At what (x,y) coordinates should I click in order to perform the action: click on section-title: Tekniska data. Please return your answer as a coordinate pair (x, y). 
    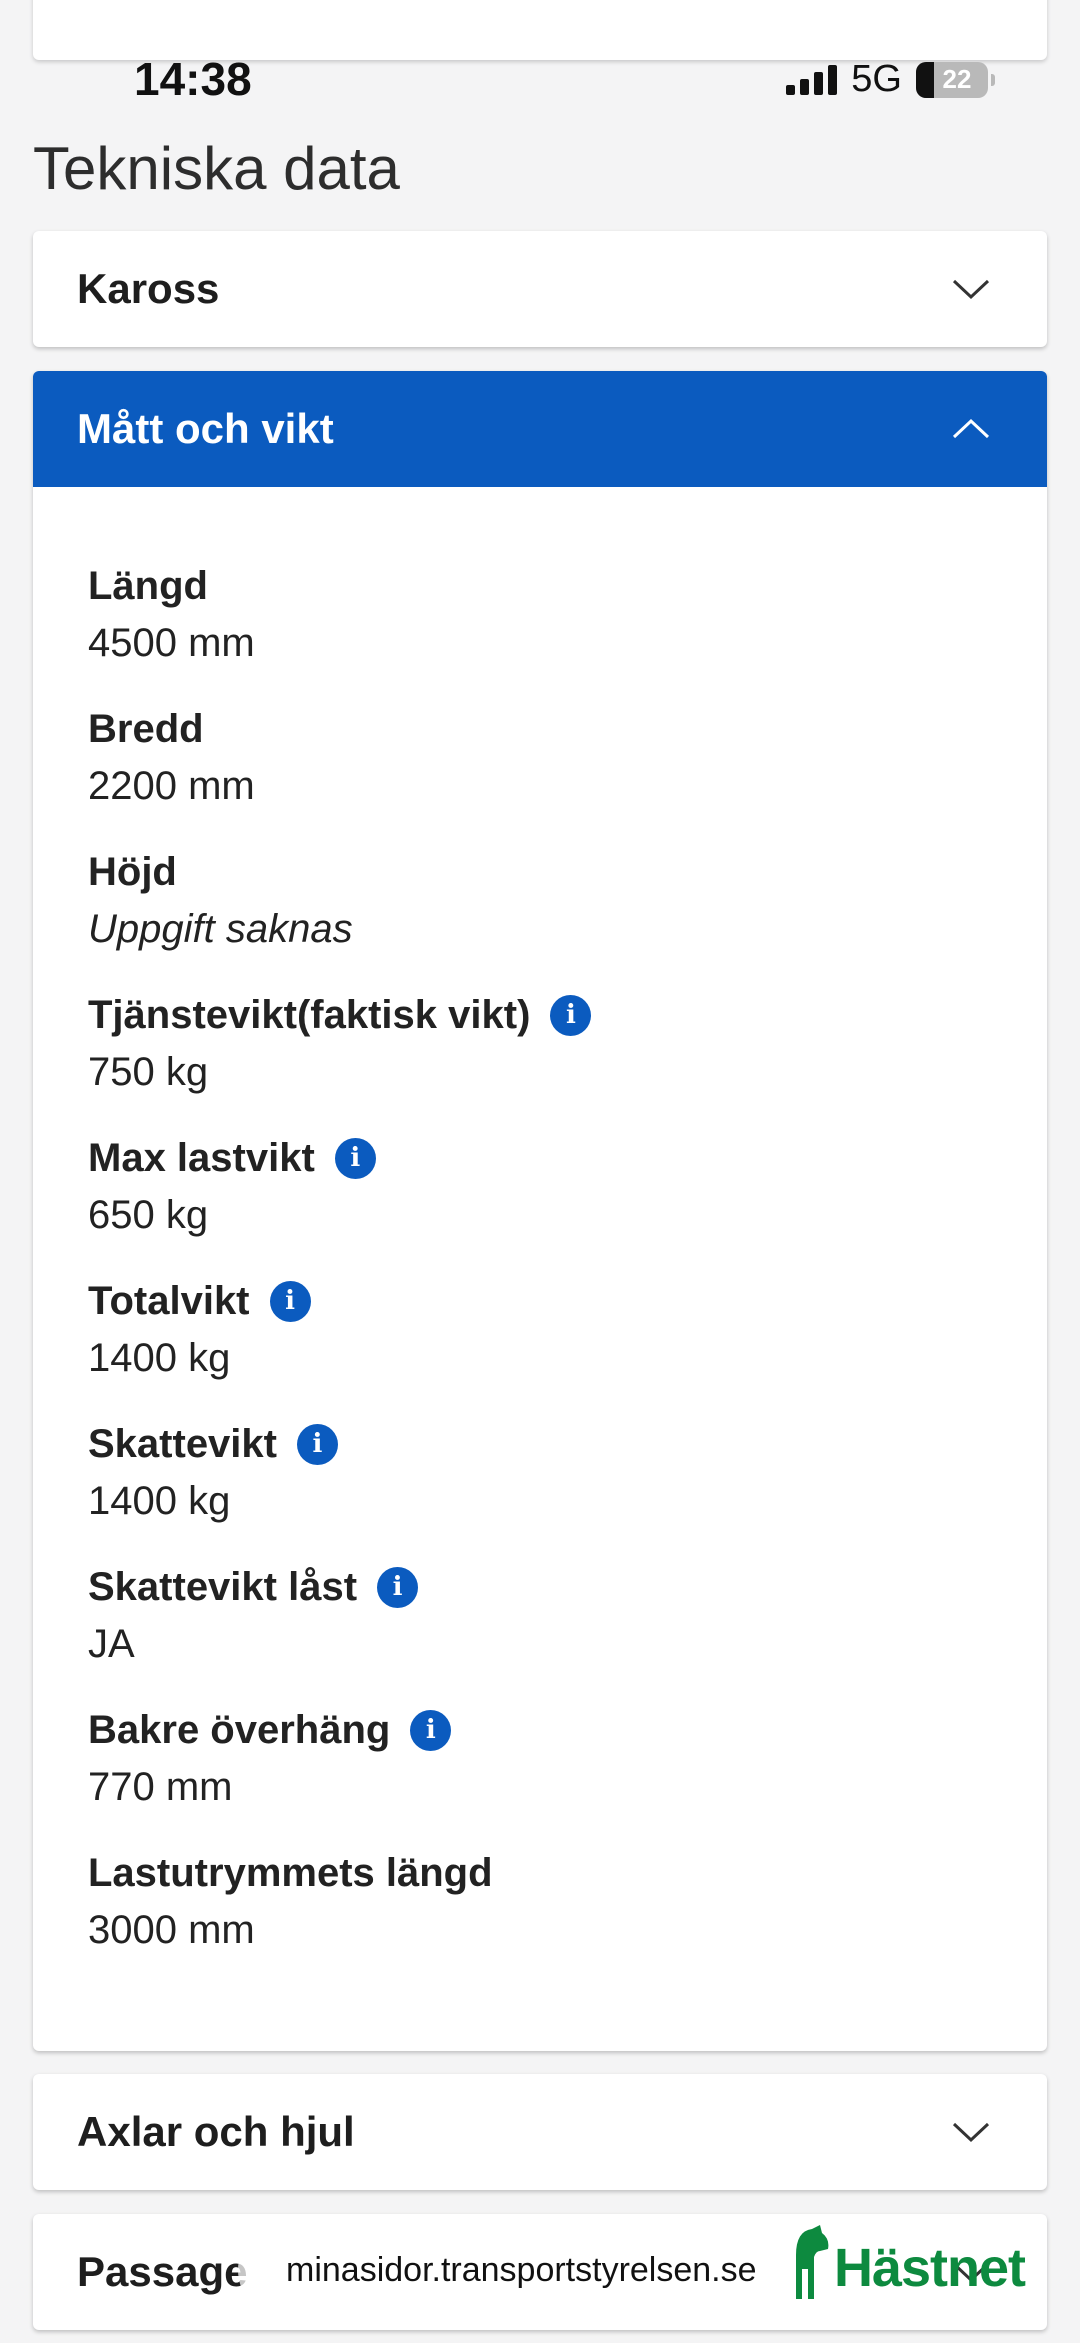
    Looking at the image, I should click on (216, 168).